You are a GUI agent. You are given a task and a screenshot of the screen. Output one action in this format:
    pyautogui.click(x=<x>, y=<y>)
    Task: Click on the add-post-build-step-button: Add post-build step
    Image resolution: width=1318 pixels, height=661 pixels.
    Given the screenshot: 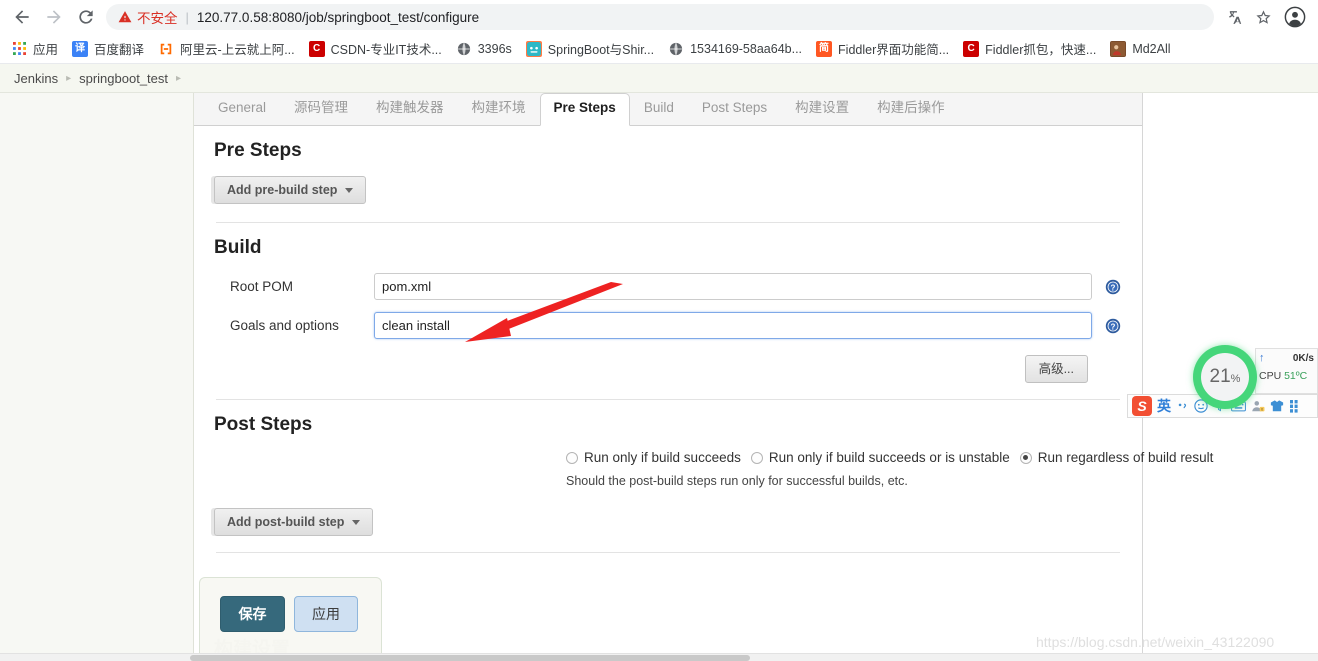 What is the action you would take?
    pyautogui.click(x=294, y=522)
    